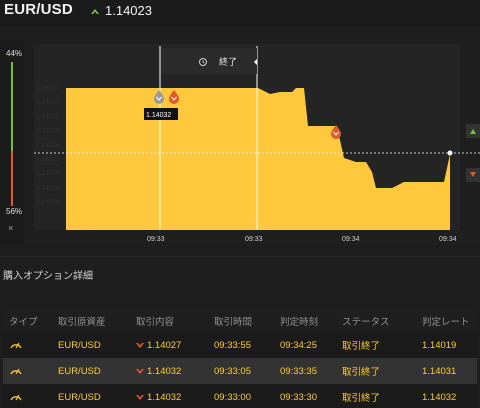 The height and width of the screenshot is (408, 480). Describe the element at coordinates (82, 322) in the screenshot. I see `col-asset: 取引原資産` at that location.